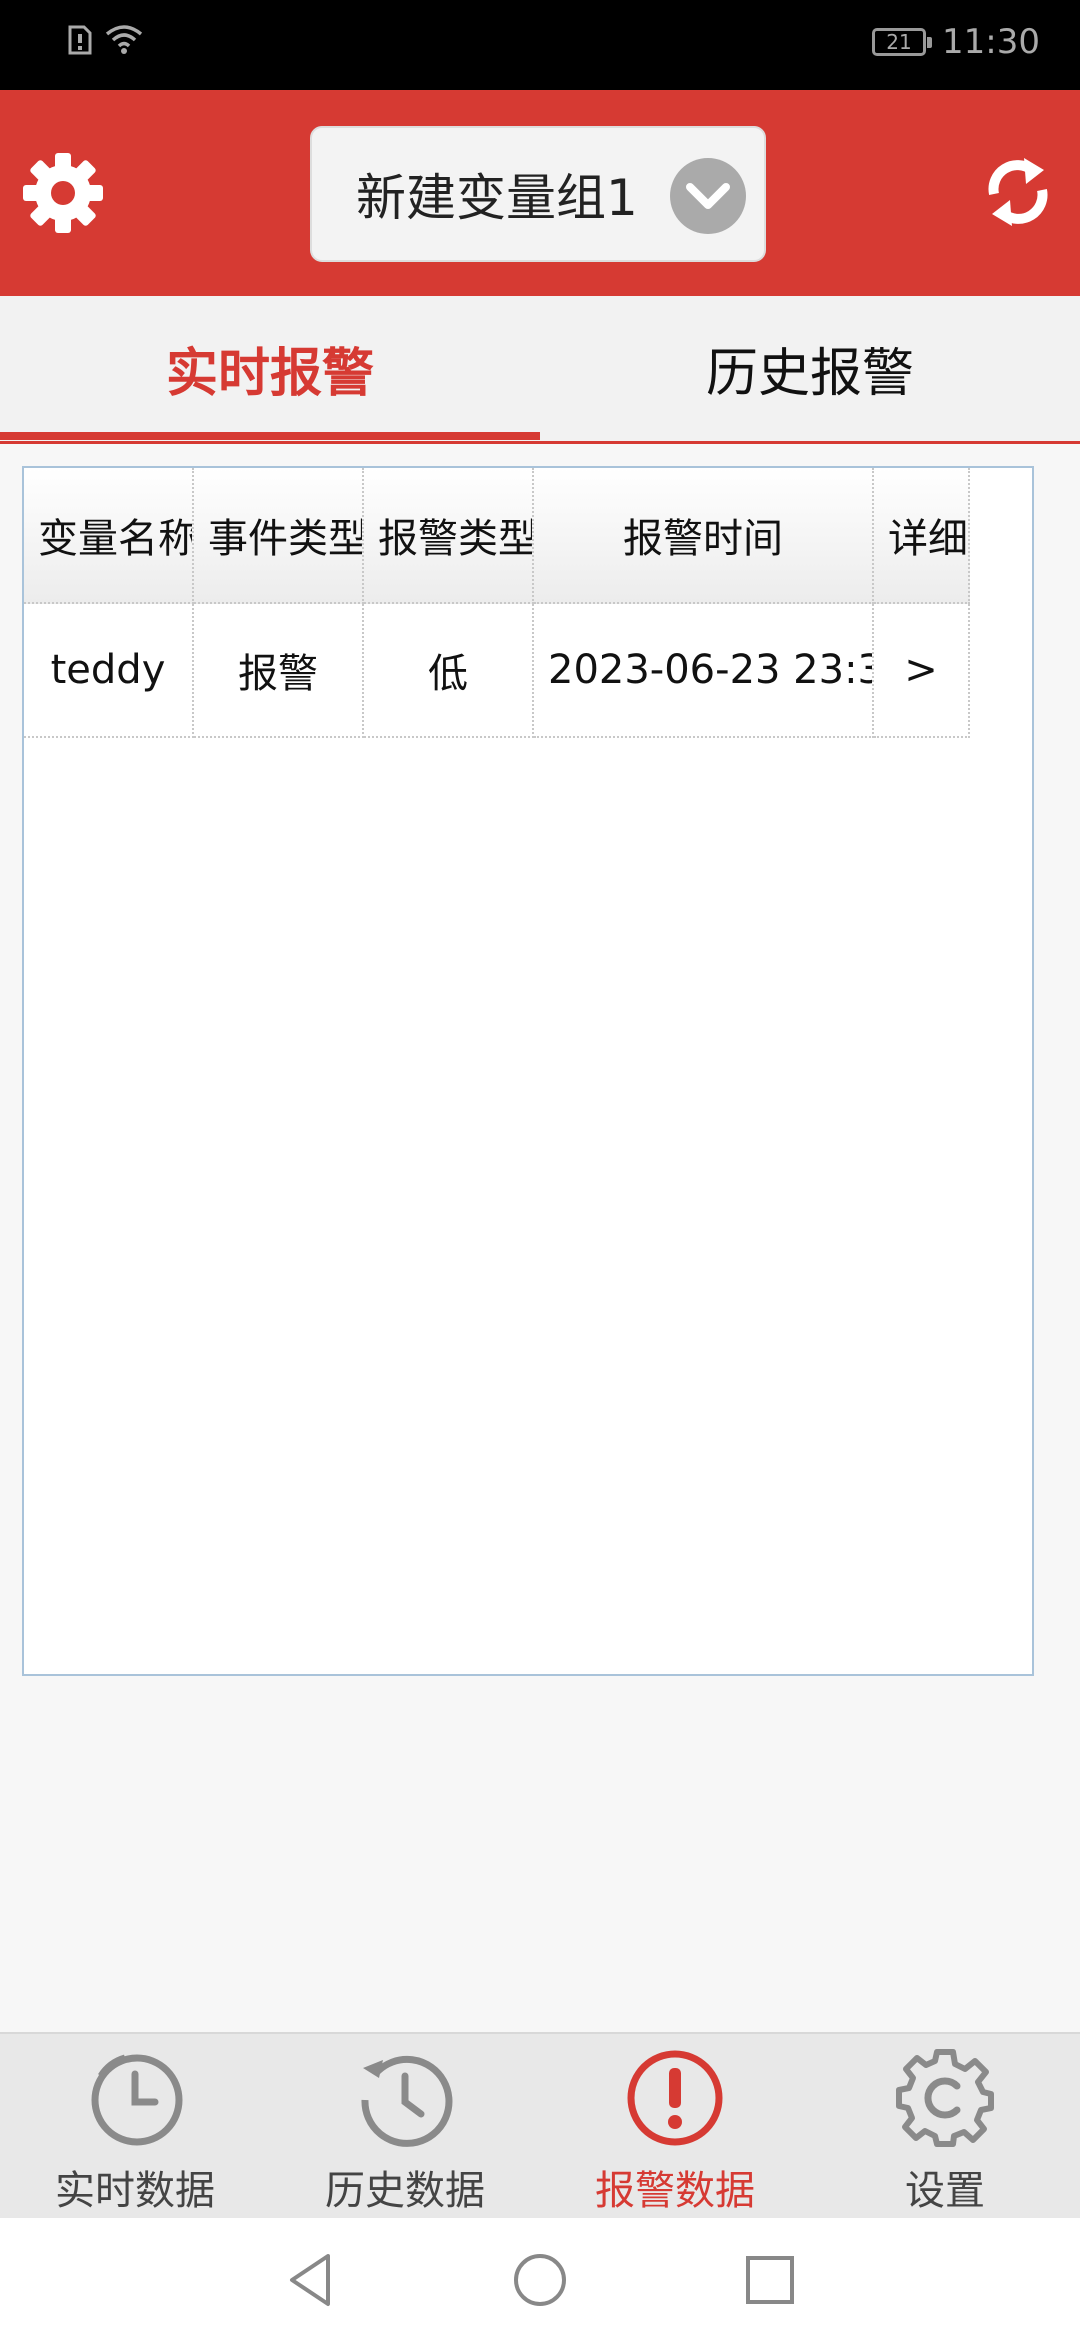 The width and height of the screenshot is (1080, 2340). Describe the element at coordinates (109, 671) in the screenshot. I see `cell-variable-name: teddy` at that location.